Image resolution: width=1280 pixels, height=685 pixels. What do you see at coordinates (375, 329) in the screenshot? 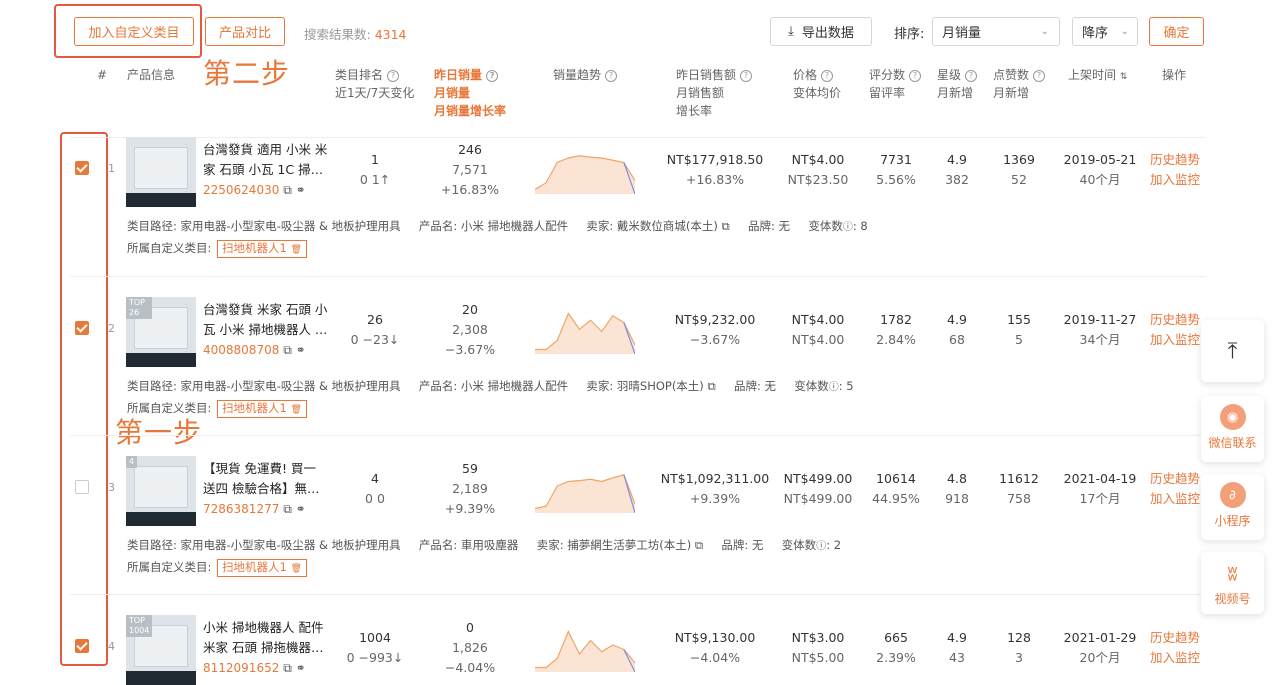
I see `category-rank: 26 0 −23↓` at bounding box center [375, 329].